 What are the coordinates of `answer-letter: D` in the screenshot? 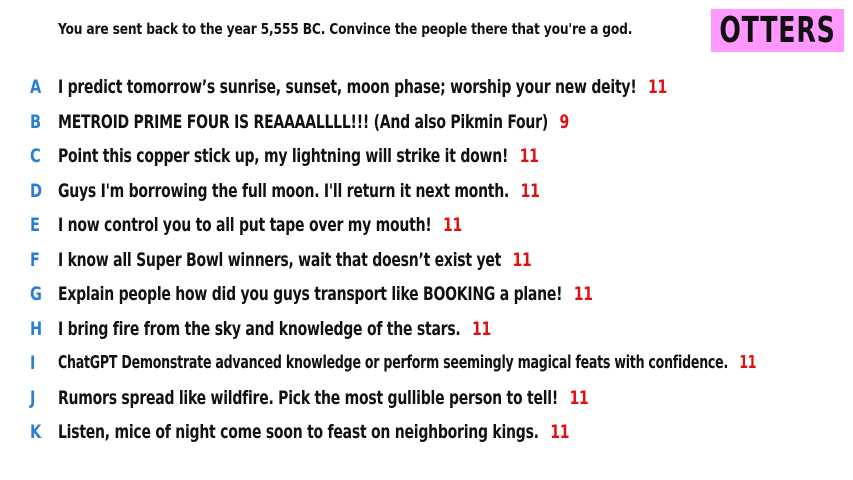 It's located at (36, 190).